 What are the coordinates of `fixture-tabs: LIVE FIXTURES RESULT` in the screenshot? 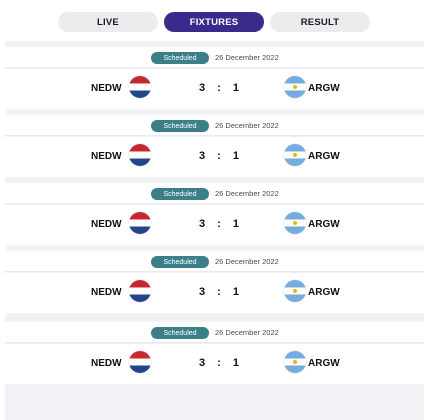 It's located at (214, 22).